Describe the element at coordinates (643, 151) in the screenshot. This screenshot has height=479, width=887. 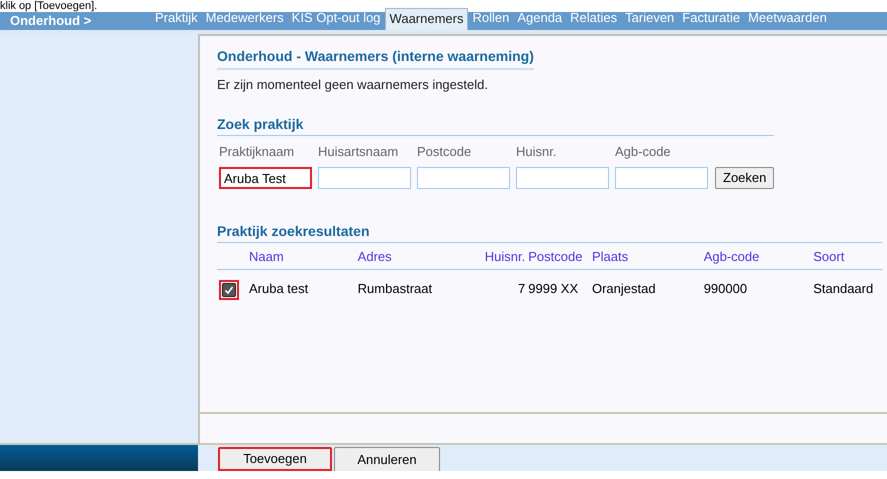
I see `field-label: Agb-code` at that location.